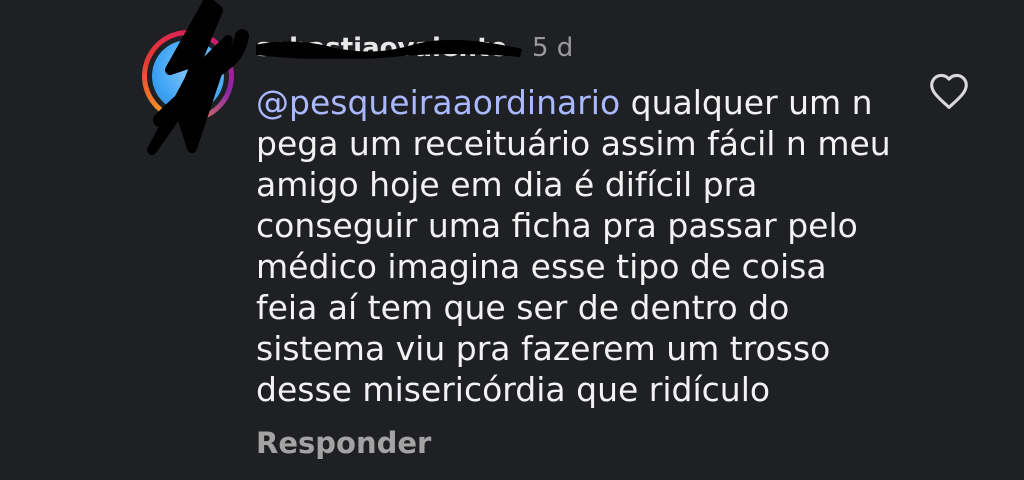 The width and height of the screenshot is (1024, 480). What do you see at coordinates (198, 77) in the screenshot?
I see `redaction-scribble` at bounding box center [198, 77].